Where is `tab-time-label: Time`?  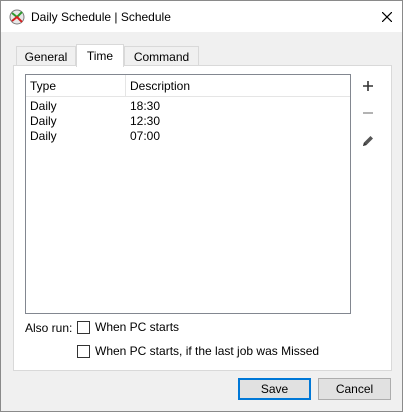 tab-time-label: Time is located at coordinates (100, 56).